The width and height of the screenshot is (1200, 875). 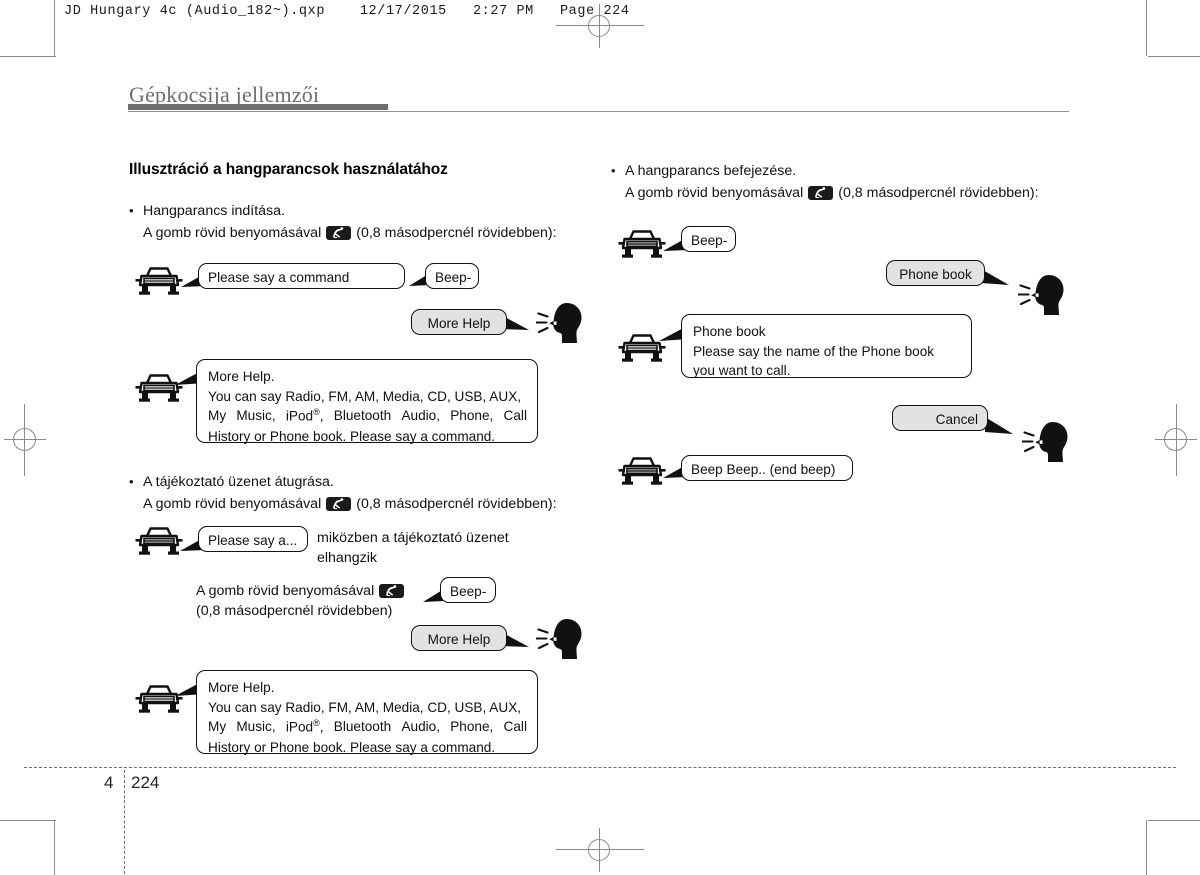 What do you see at coordinates (28, 820) in the screenshot?
I see `crop-mark-bottom-left-horizontal` at bounding box center [28, 820].